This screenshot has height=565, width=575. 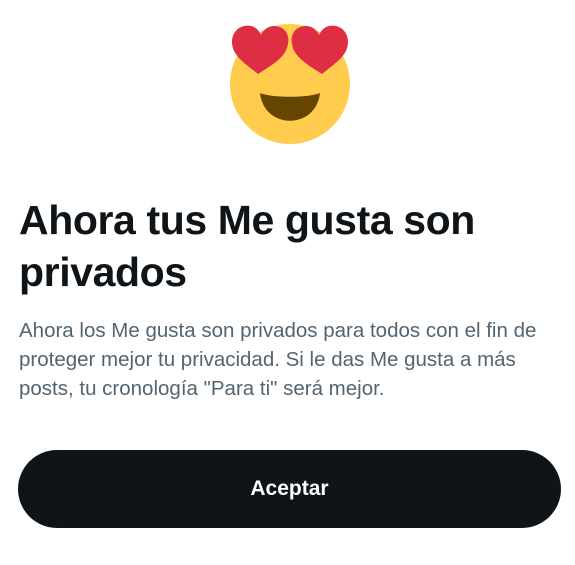 I want to click on dialog-title: Ahora tus Me gusta son privados, so click(x=247, y=246).